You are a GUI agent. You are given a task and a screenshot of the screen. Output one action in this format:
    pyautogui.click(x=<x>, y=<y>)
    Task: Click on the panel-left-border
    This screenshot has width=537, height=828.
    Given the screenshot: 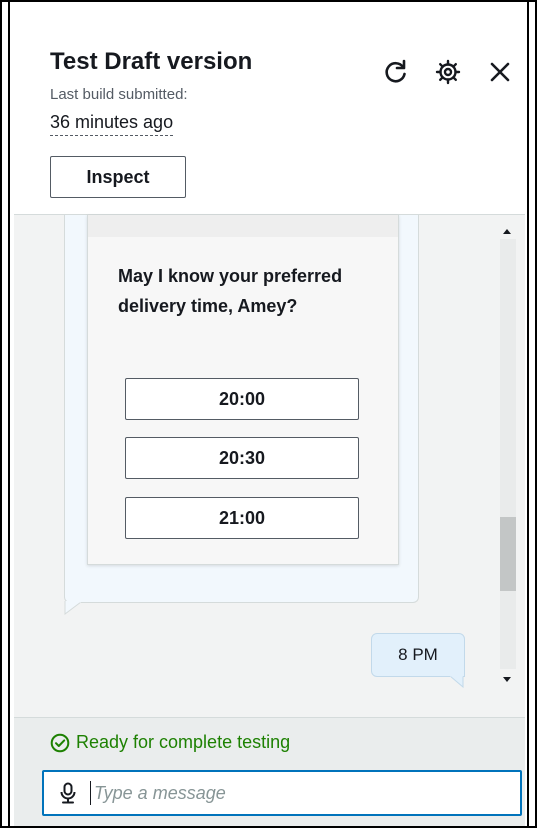 What is the action you would take?
    pyautogui.click(x=9, y=414)
    